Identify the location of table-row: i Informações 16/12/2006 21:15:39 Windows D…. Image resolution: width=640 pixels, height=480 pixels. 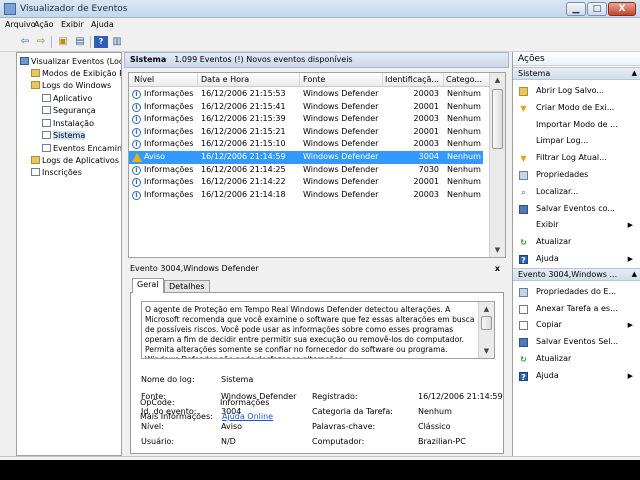
(306, 119).